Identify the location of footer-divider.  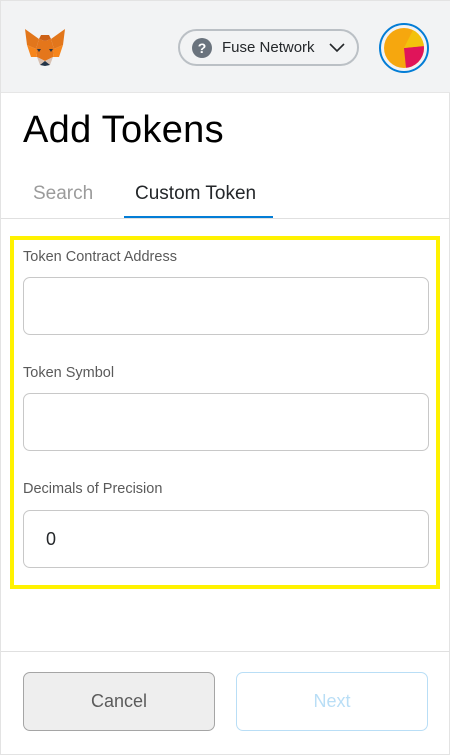
(225, 651).